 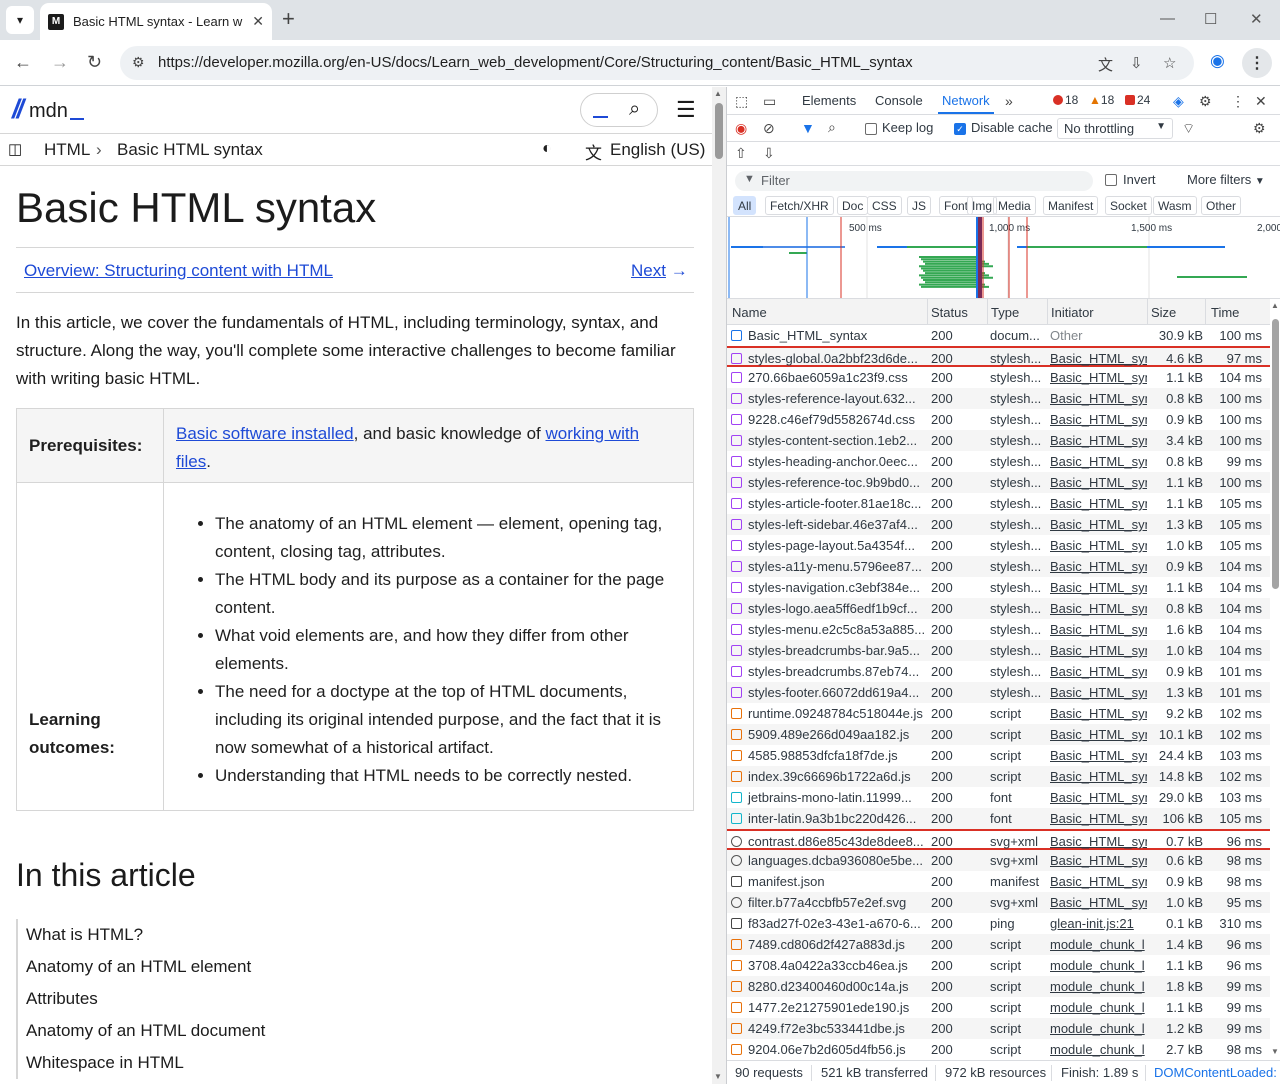 What do you see at coordinates (686, 110) in the screenshot?
I see `hamburger-menu-icon: ☰` at bounding box center [686, 110].